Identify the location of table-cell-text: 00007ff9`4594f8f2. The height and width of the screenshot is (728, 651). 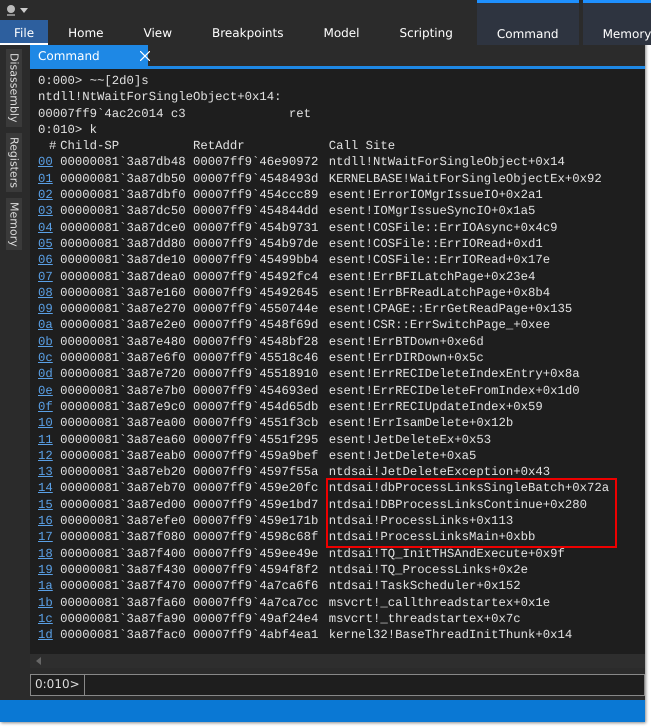
(256, 570).